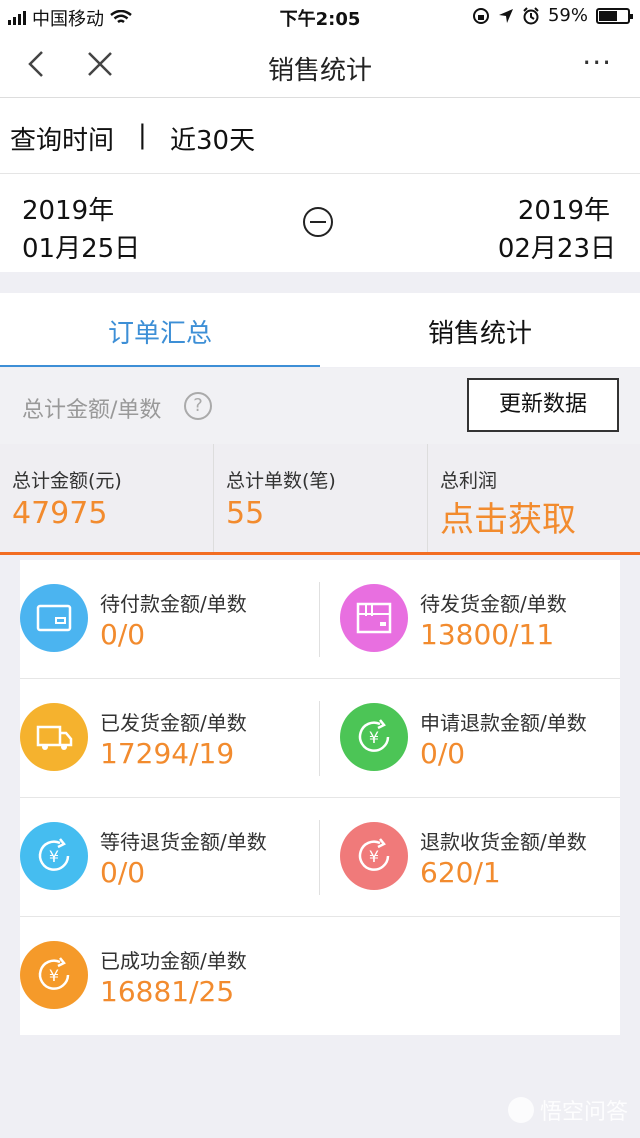  I want to click on end-year: 2019年, so click(564, 208).